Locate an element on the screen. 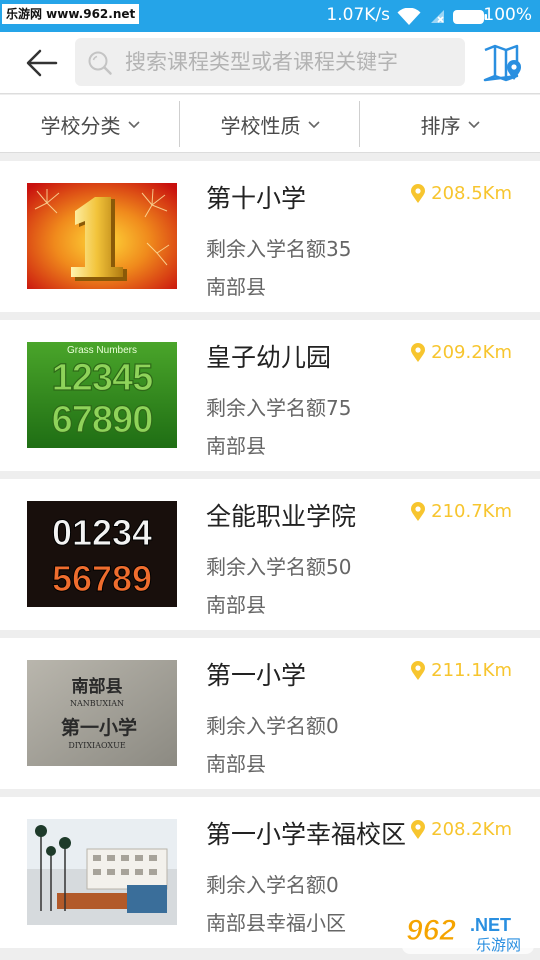 This screenshot has height=960, width=540. battery-percent: 100% is located at coordinates (507, 15).